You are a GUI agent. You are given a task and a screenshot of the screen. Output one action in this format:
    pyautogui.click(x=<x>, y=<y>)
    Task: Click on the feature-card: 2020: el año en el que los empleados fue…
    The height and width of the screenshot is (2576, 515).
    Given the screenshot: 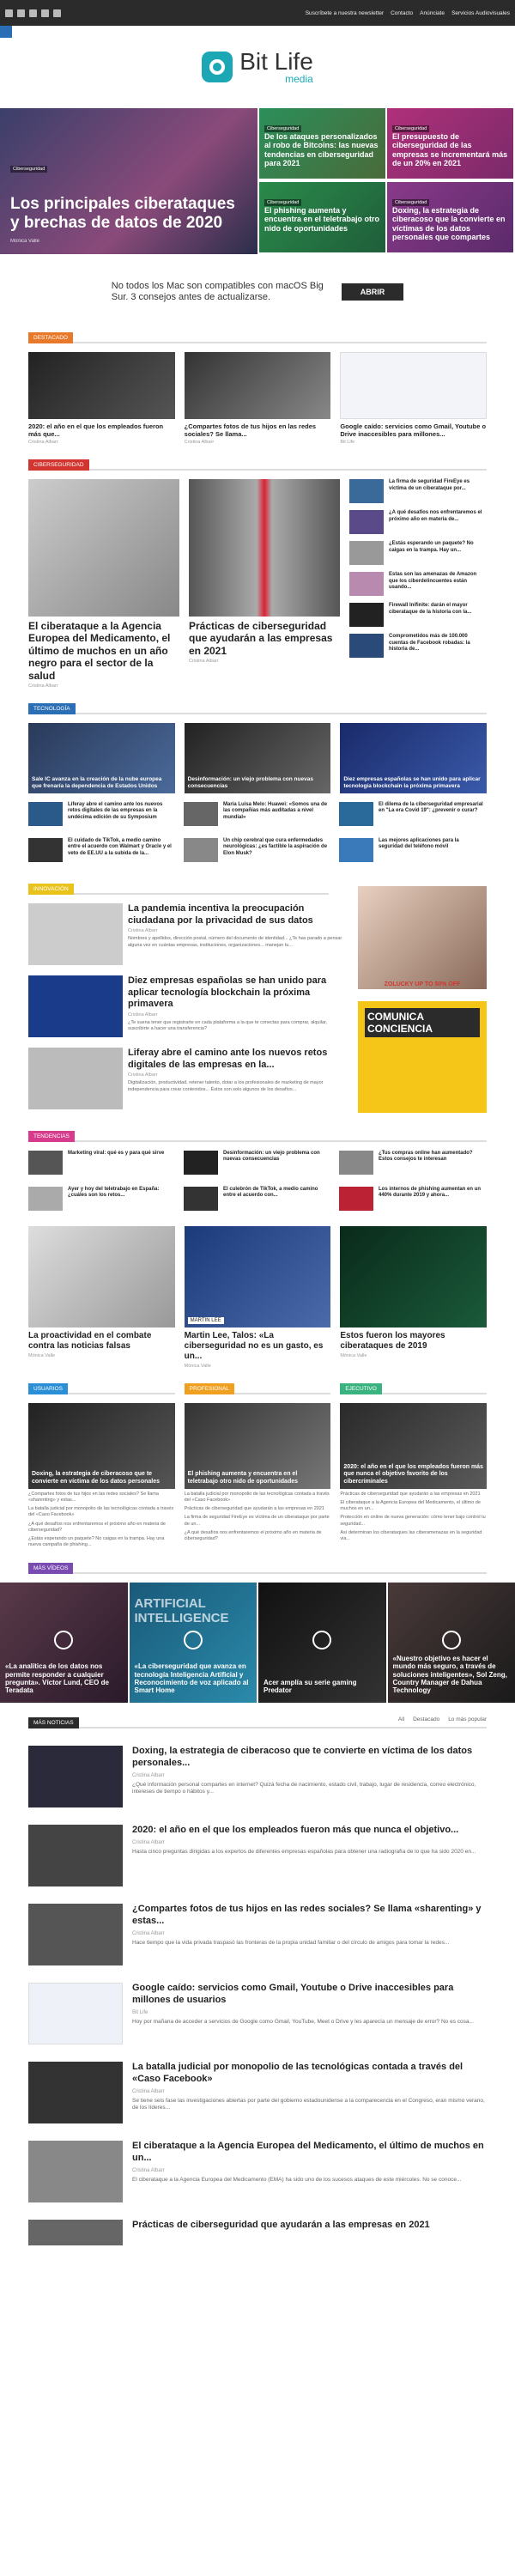 What is the action you would take?
    pyautogui.click(x=414, y=1445)
    